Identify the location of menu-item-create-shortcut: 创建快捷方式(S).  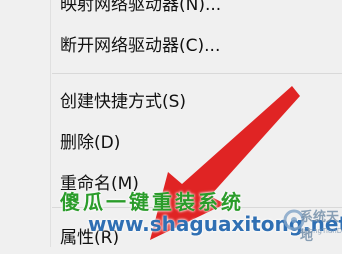
(196, 102).